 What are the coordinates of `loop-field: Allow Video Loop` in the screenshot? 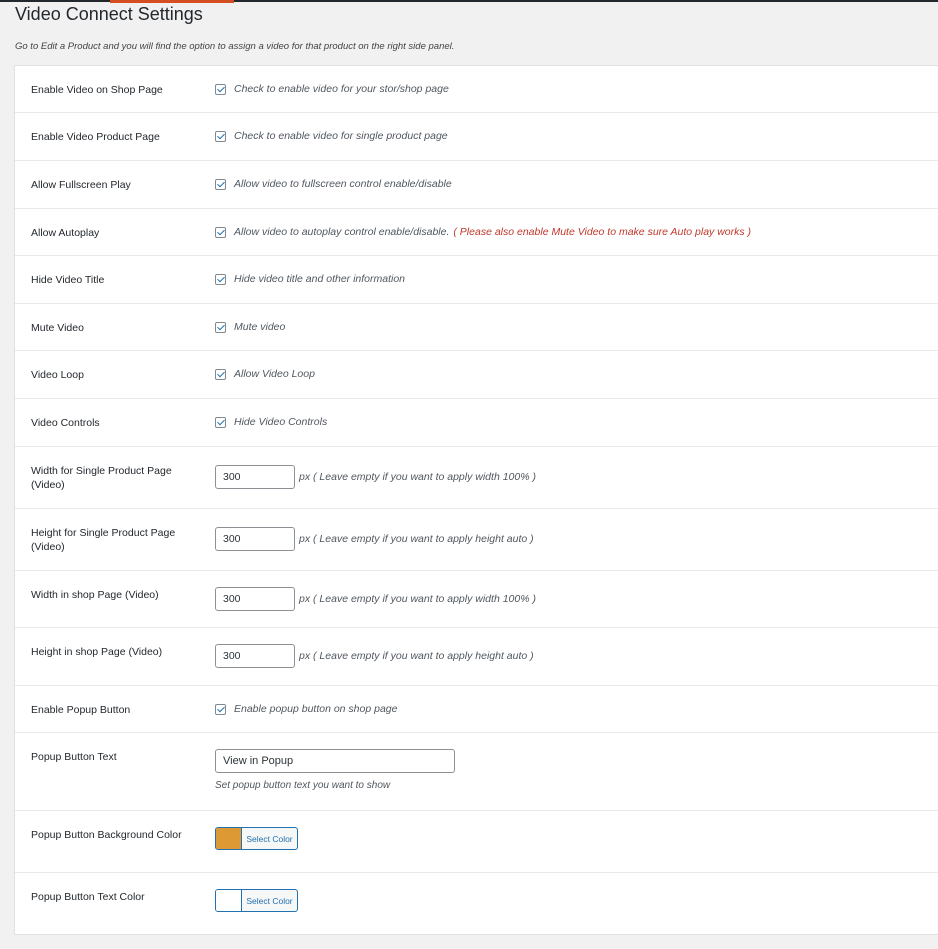 It's located at (265, 374).